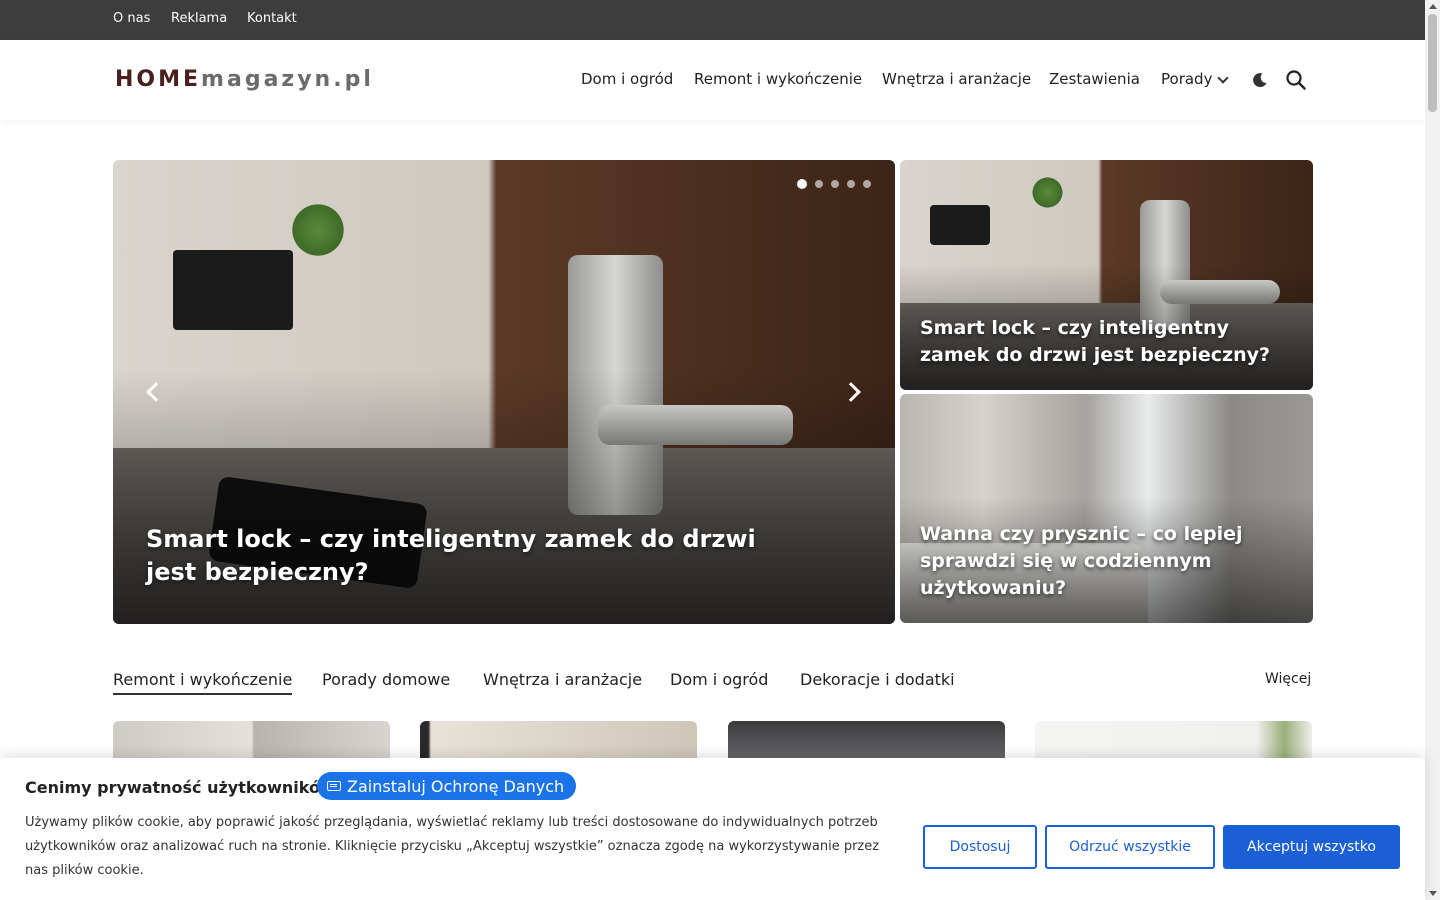  I want to click on topbar-link-kontakt: Kontakt, so click(272, 18).